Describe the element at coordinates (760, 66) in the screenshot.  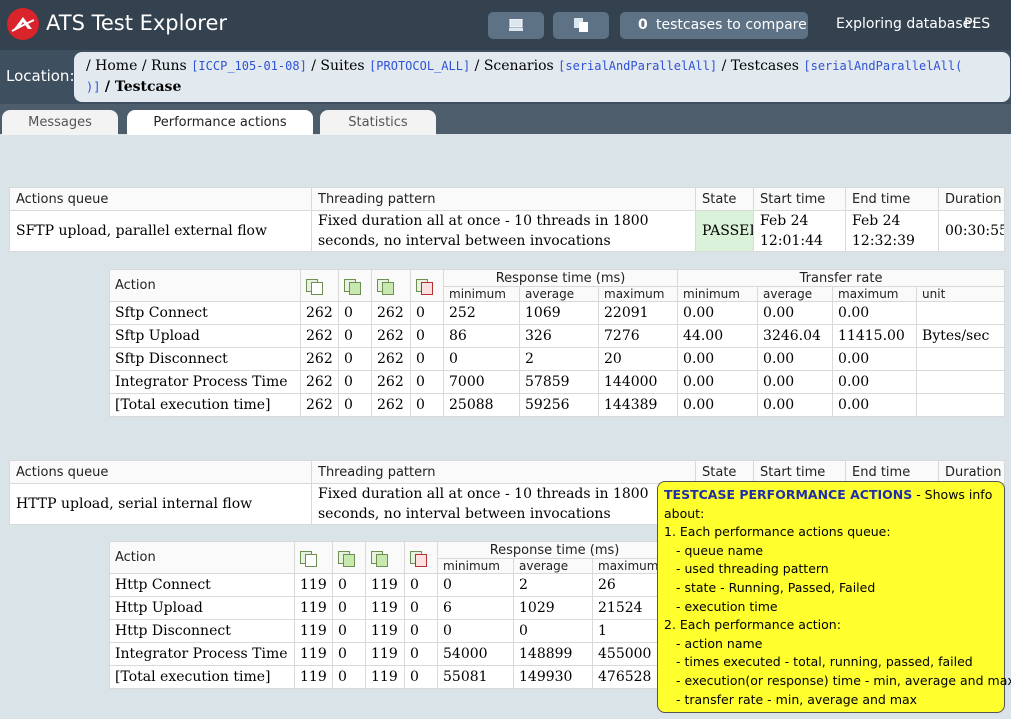
I see `breadcrumb-testcases: / Testcases` at that location.